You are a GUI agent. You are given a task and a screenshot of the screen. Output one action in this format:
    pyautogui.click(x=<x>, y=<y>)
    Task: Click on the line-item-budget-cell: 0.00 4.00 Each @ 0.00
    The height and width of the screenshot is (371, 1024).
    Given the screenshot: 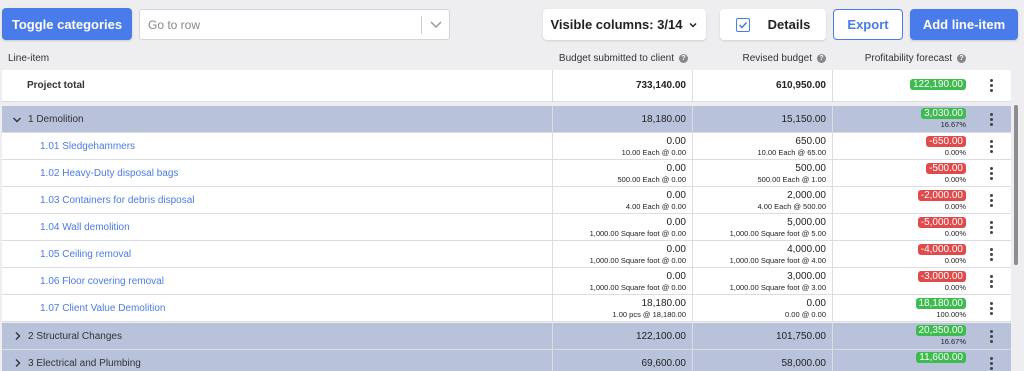 What is the action you would take?
    pyautogui.click(x=622, y=200)
    